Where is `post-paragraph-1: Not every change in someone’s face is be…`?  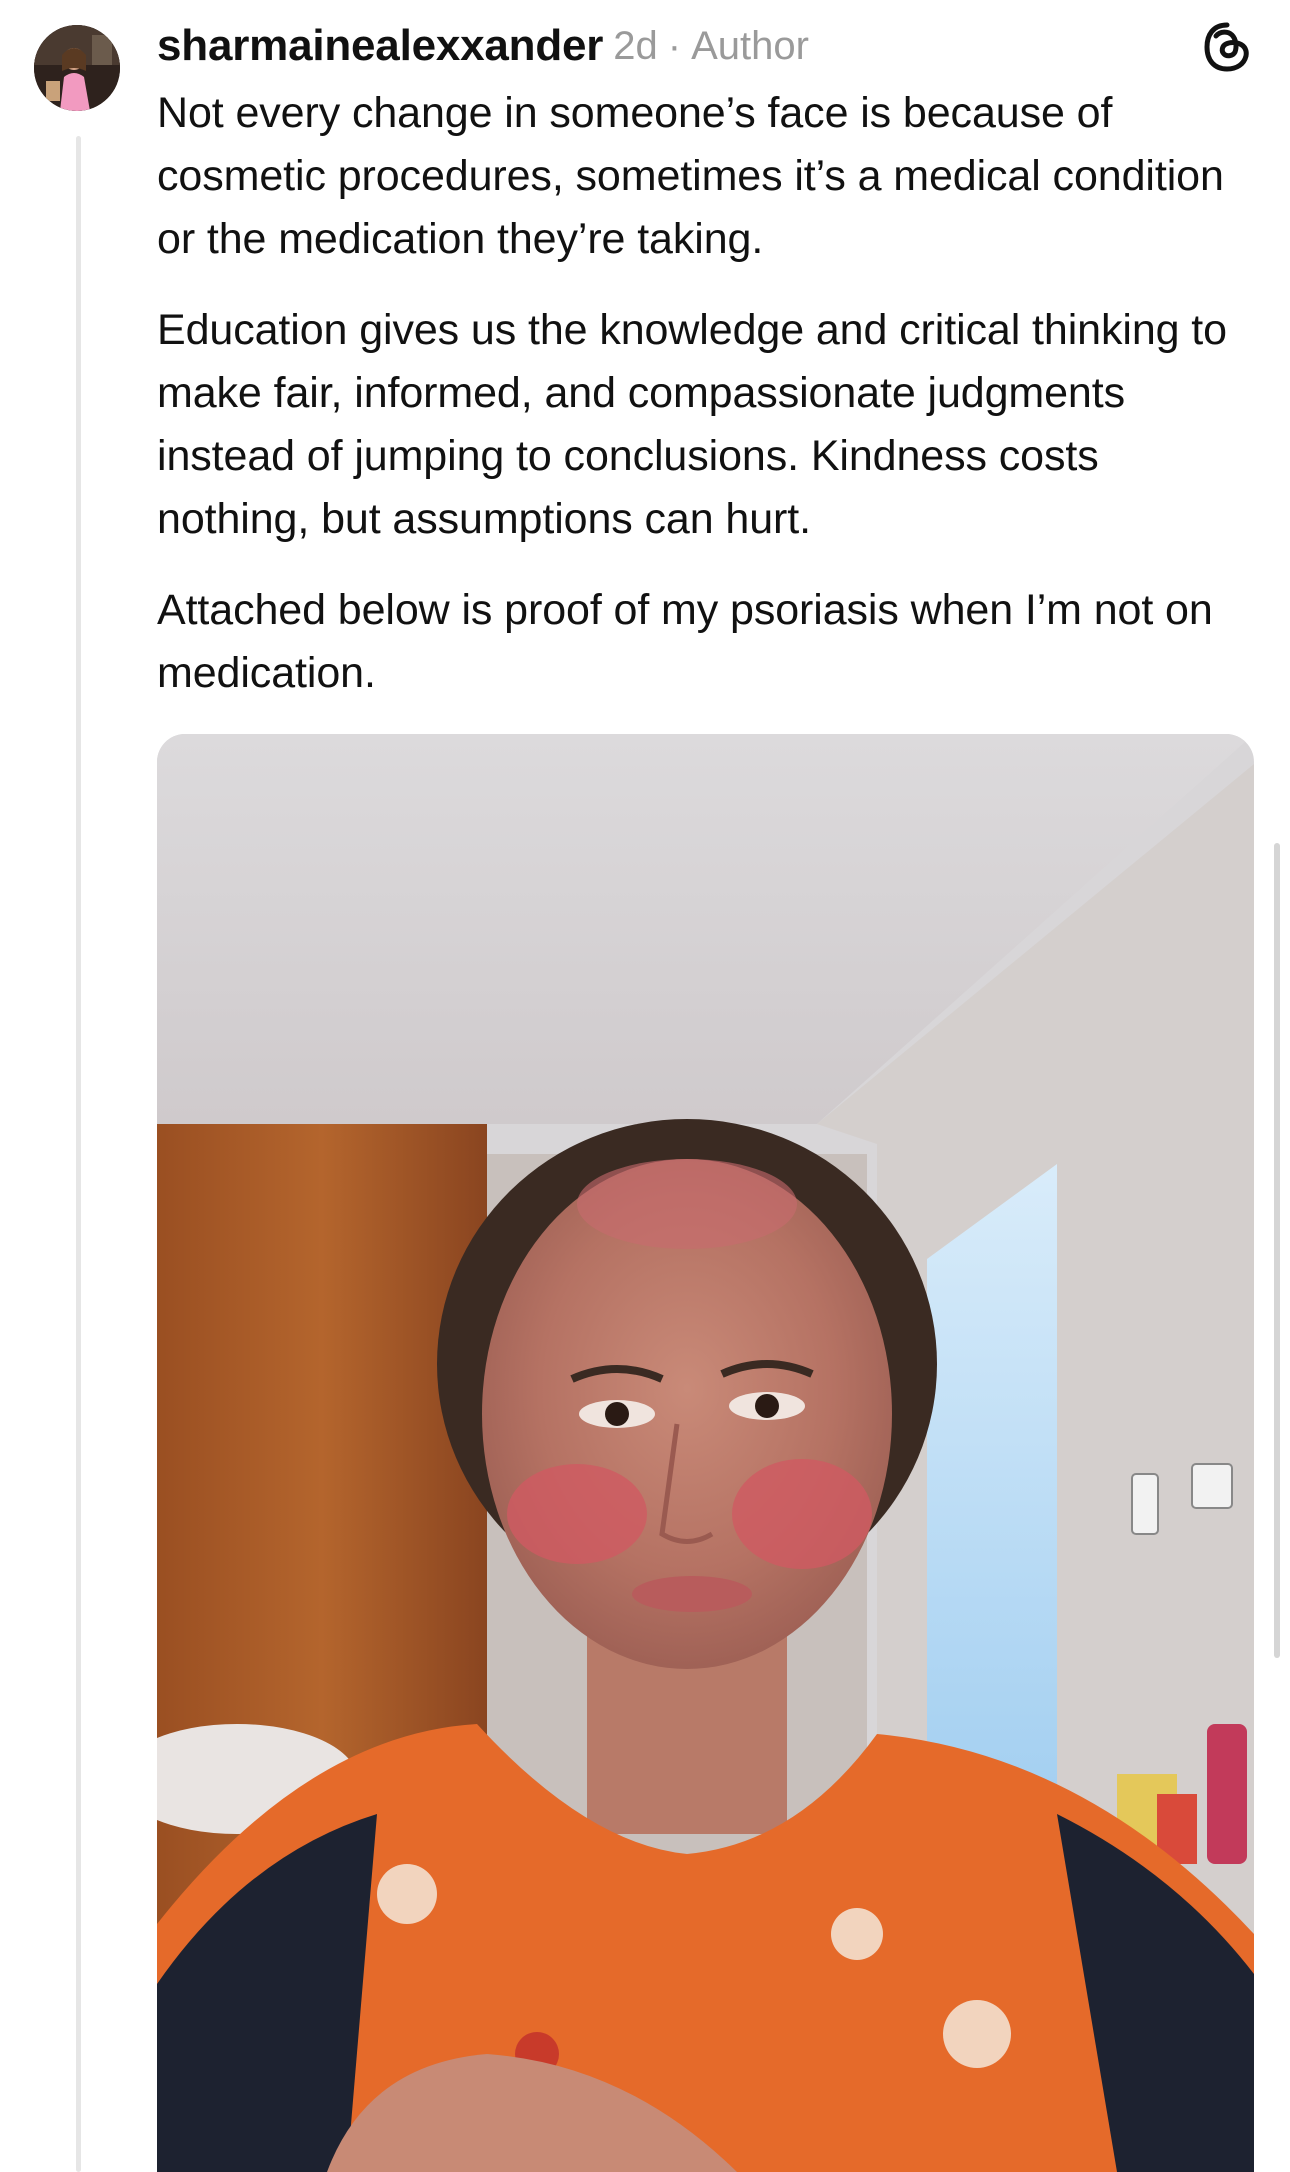 post-paragraph-1: Not every change in someone’s face is be… is located at coordinates (690, 176).